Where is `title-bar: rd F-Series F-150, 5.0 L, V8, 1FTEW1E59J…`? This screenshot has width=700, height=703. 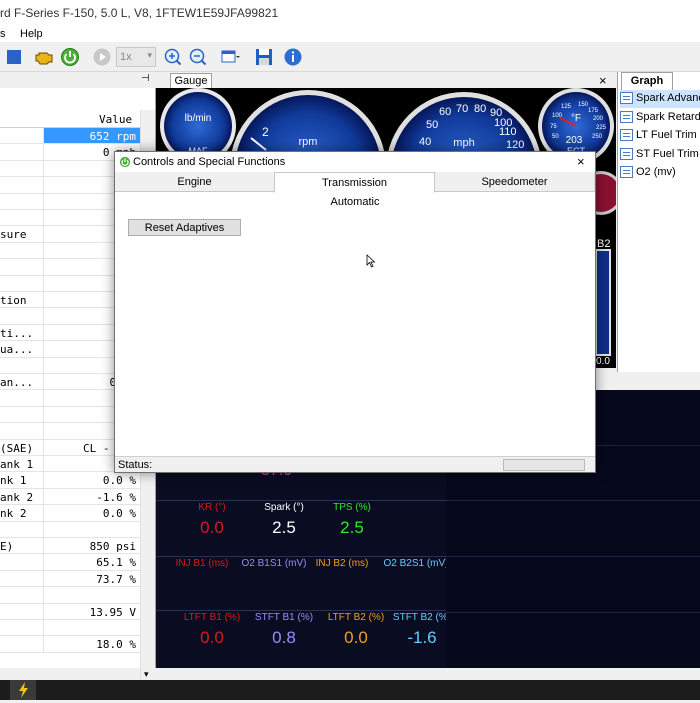 title-bar: rd F-Series F-150, 5.0 L, V8, 1FTEW1E59J… is located at coordinates (350, 13).